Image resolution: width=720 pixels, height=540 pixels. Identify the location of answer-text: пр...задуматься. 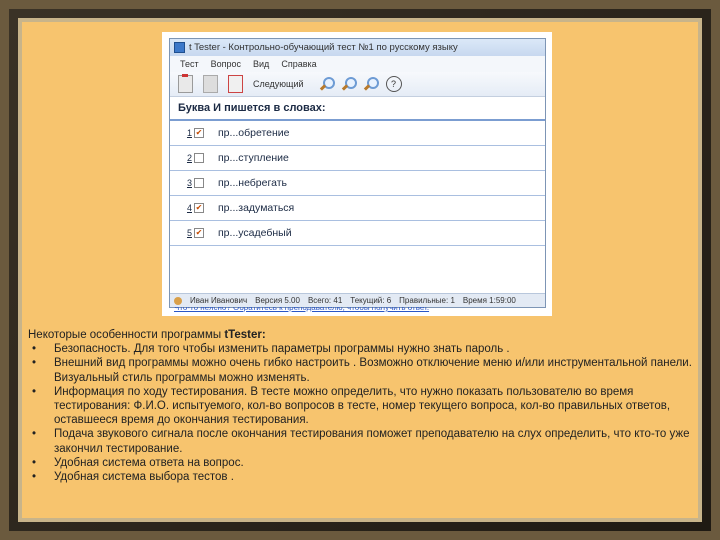
(256, 208).